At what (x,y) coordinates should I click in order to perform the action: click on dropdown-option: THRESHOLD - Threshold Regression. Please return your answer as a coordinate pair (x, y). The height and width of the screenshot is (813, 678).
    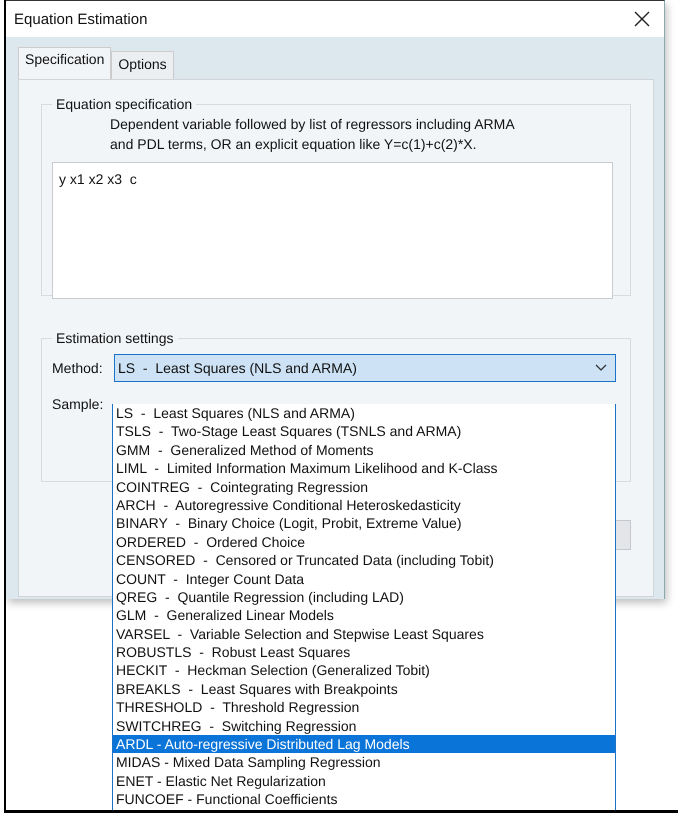
    Looking at the image, I should click on (364, 707).